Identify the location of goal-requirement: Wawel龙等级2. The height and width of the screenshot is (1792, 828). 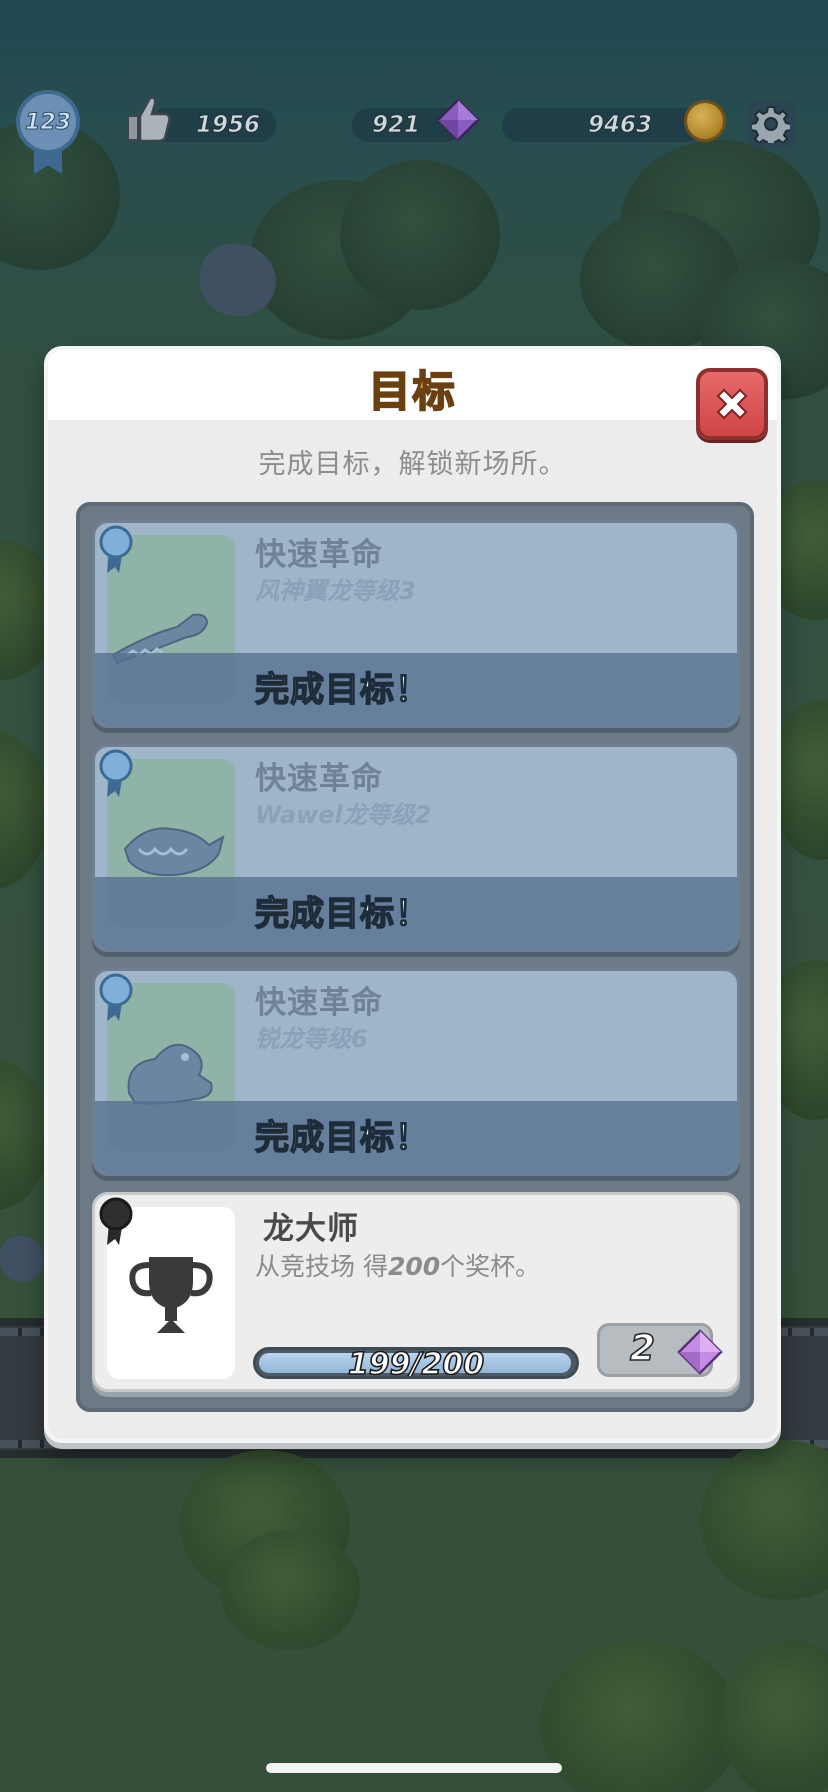
(343, 815).